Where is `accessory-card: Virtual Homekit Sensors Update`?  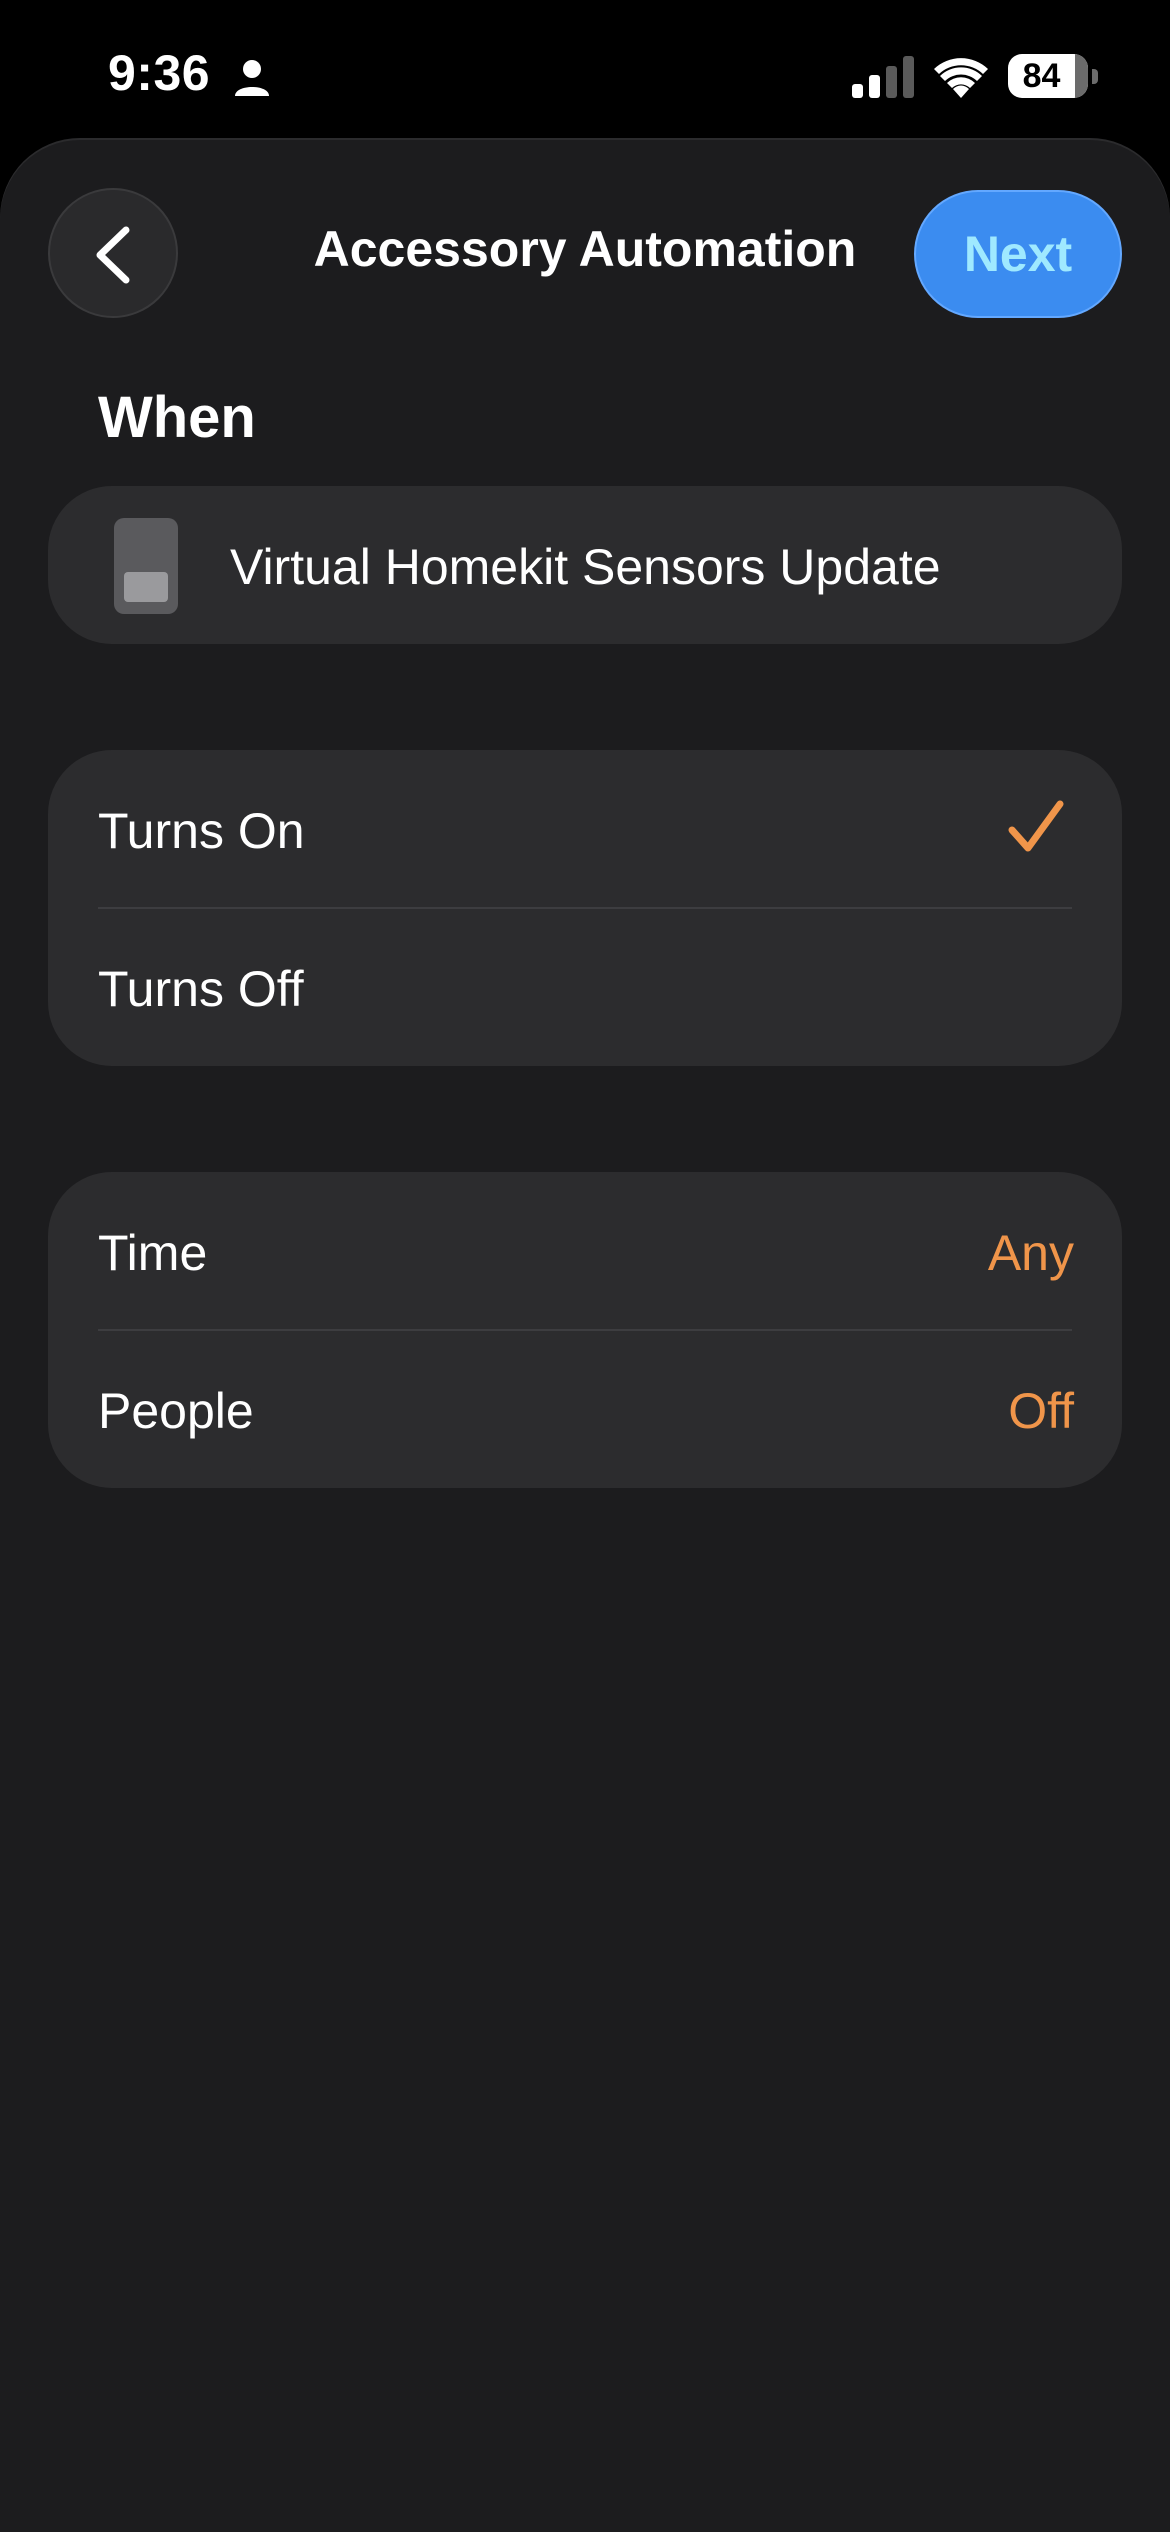 accessory-card: Virtual Homekit Sensors Update is located at coordinates (585, 565).